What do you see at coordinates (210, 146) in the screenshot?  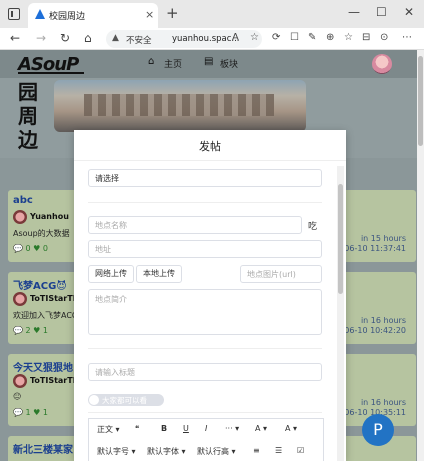 I see `dialog-title: 发帖` at bounding box center [210, 146].